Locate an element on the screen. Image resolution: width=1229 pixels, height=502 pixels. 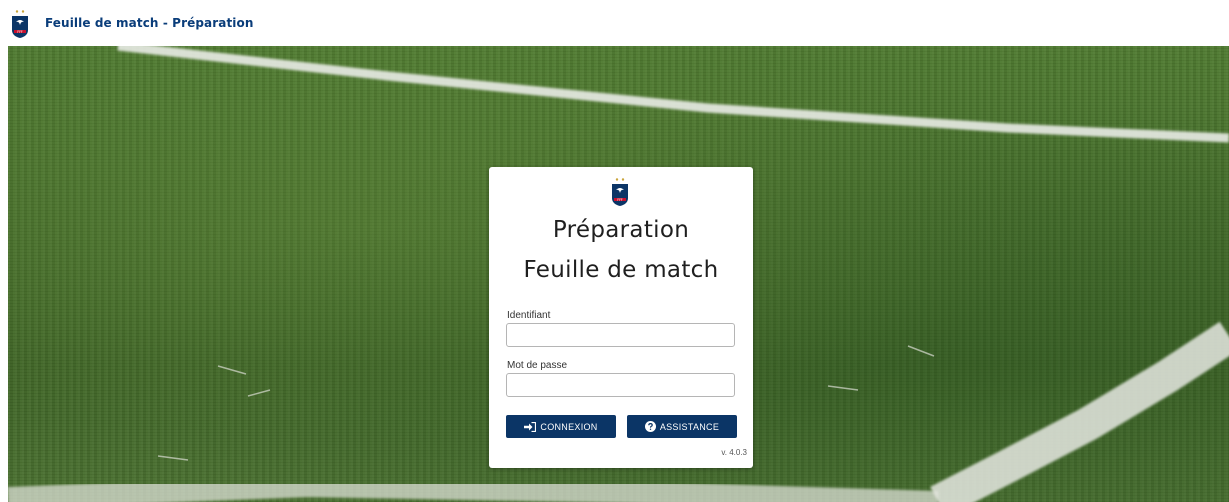
app-title: Feuille de match - Préparation is located at coordinates (149, 23).